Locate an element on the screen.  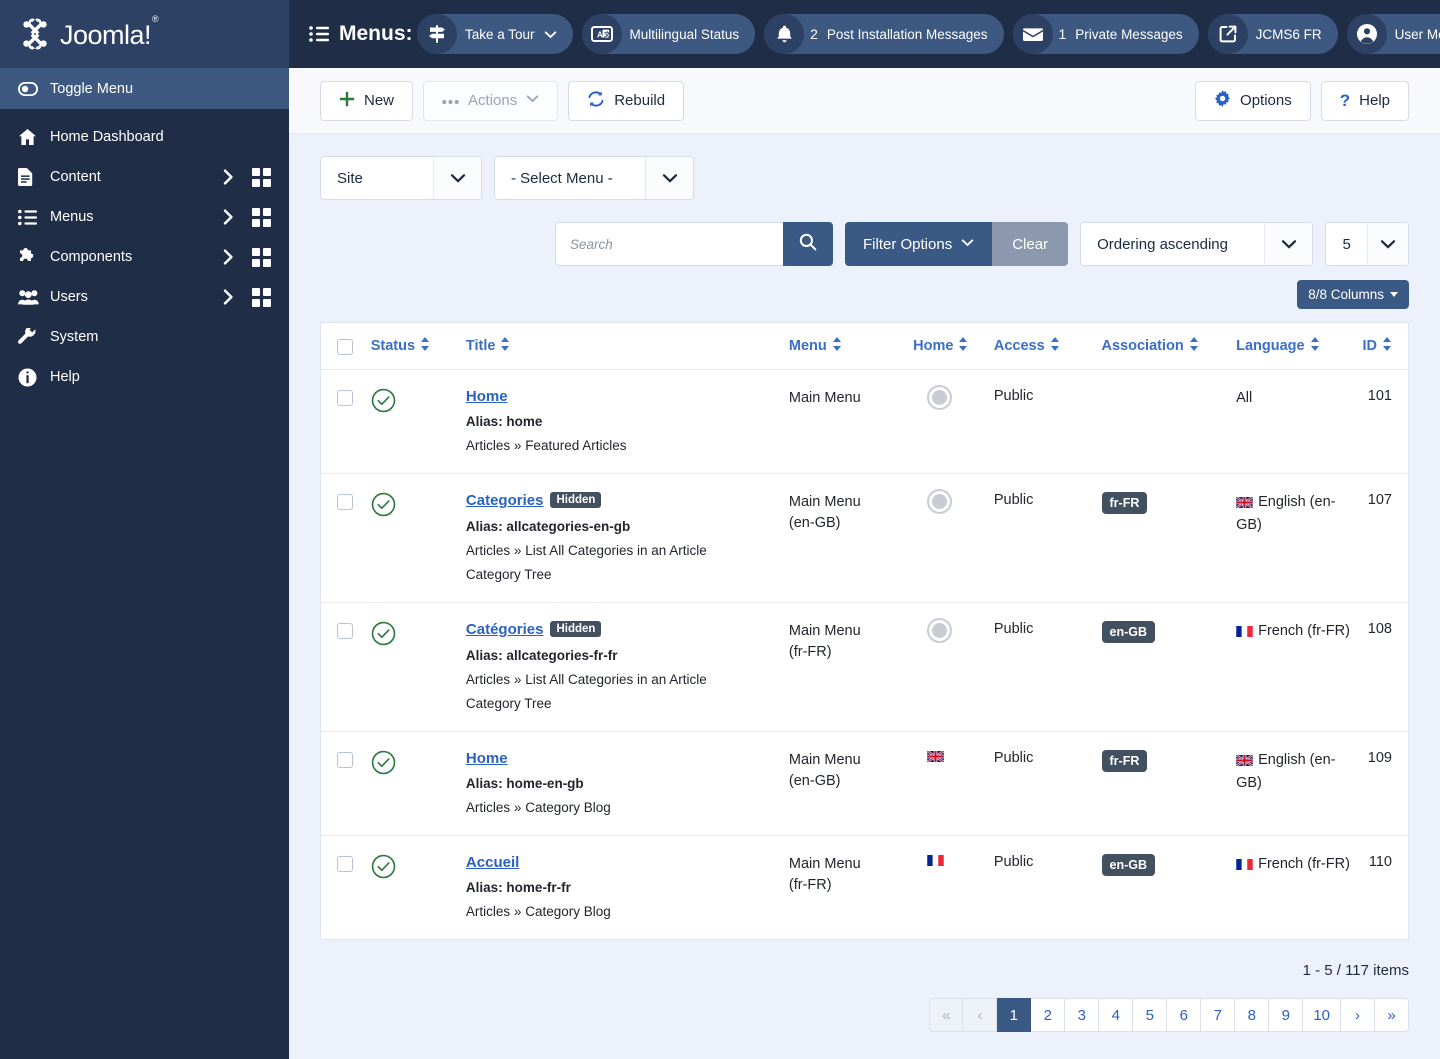
help-button: ? Help is located at coordinates (1364, 100).